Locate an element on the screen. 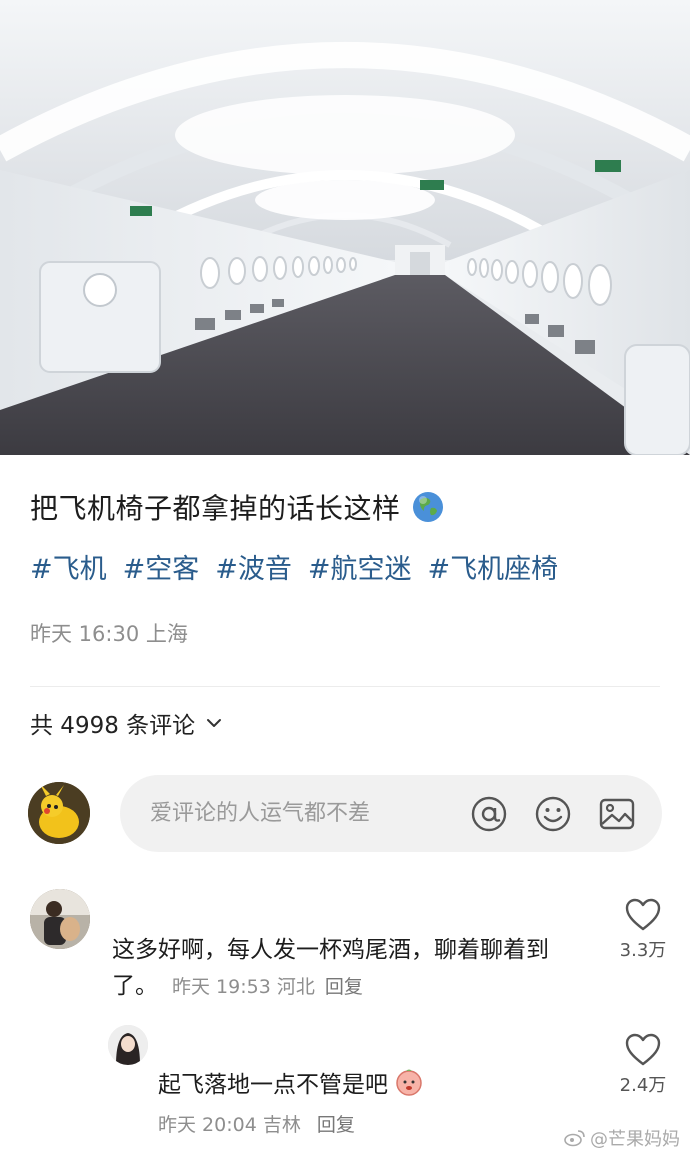 The height and width of the screenshot is (1155, 690). comment-input is located at coordinates (300, 813).